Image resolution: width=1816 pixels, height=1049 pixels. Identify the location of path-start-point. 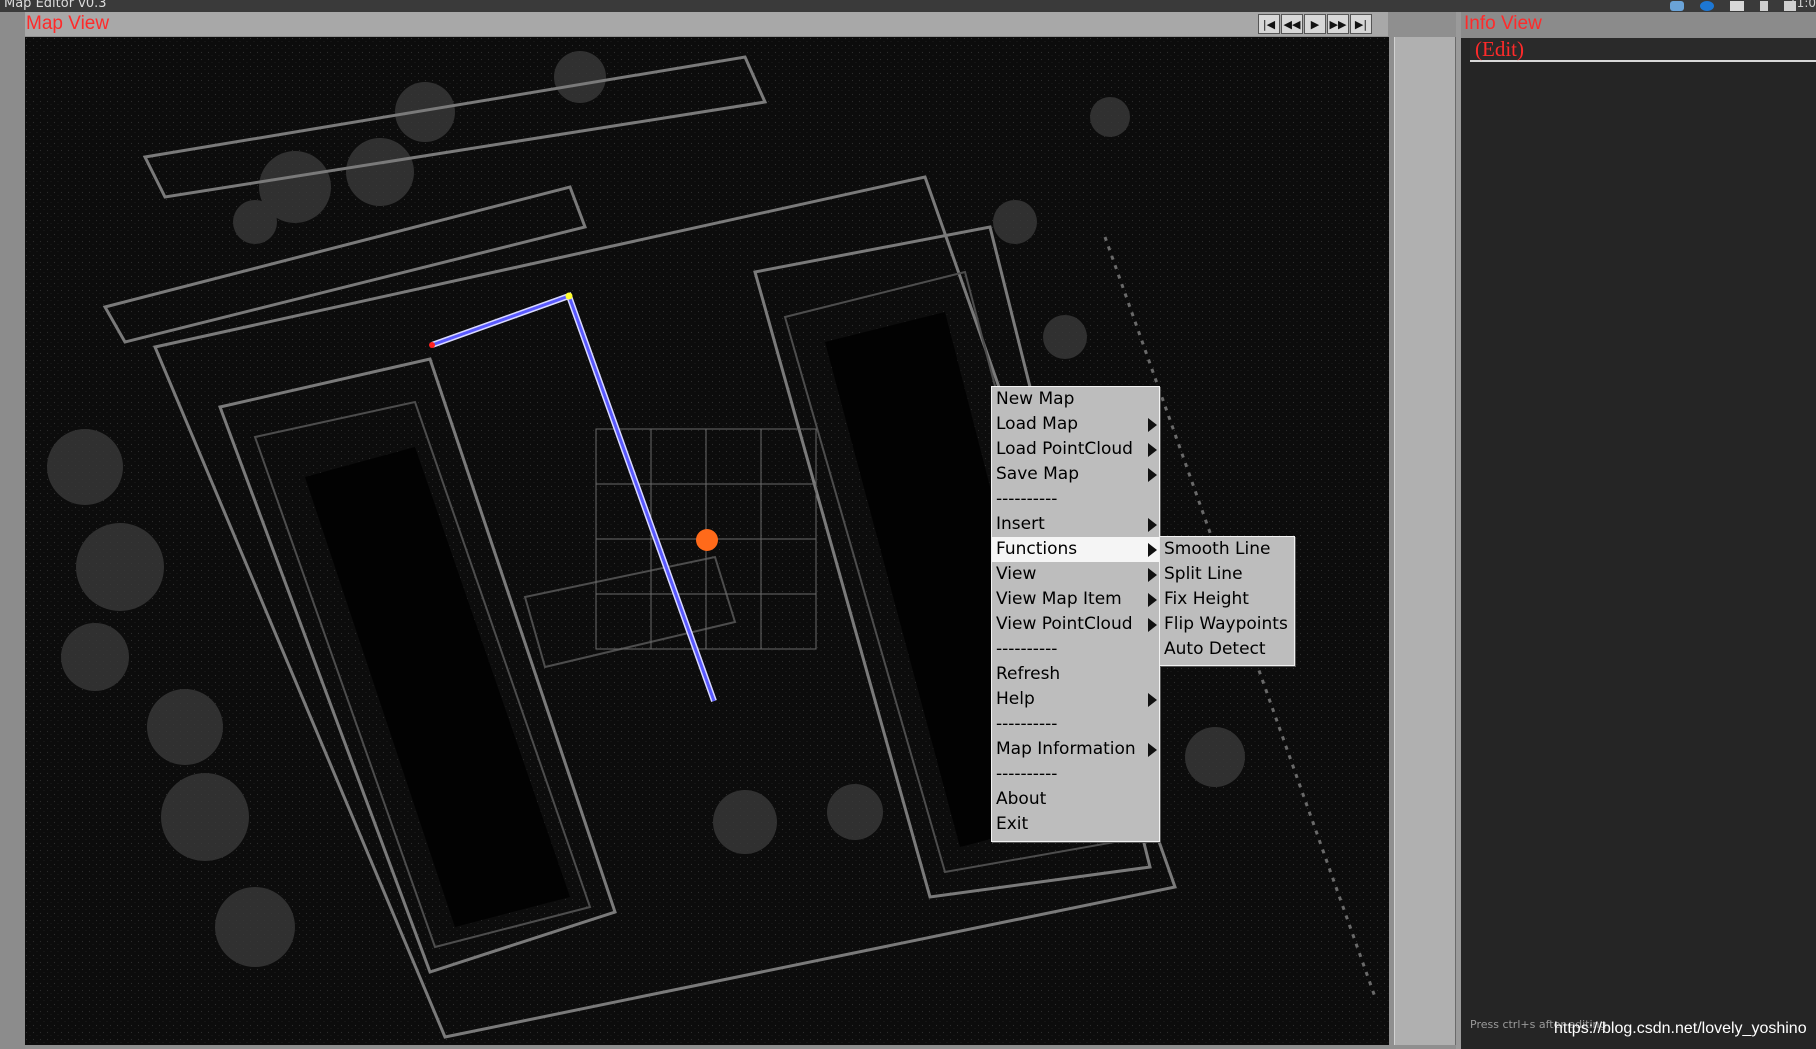
(432, 345).